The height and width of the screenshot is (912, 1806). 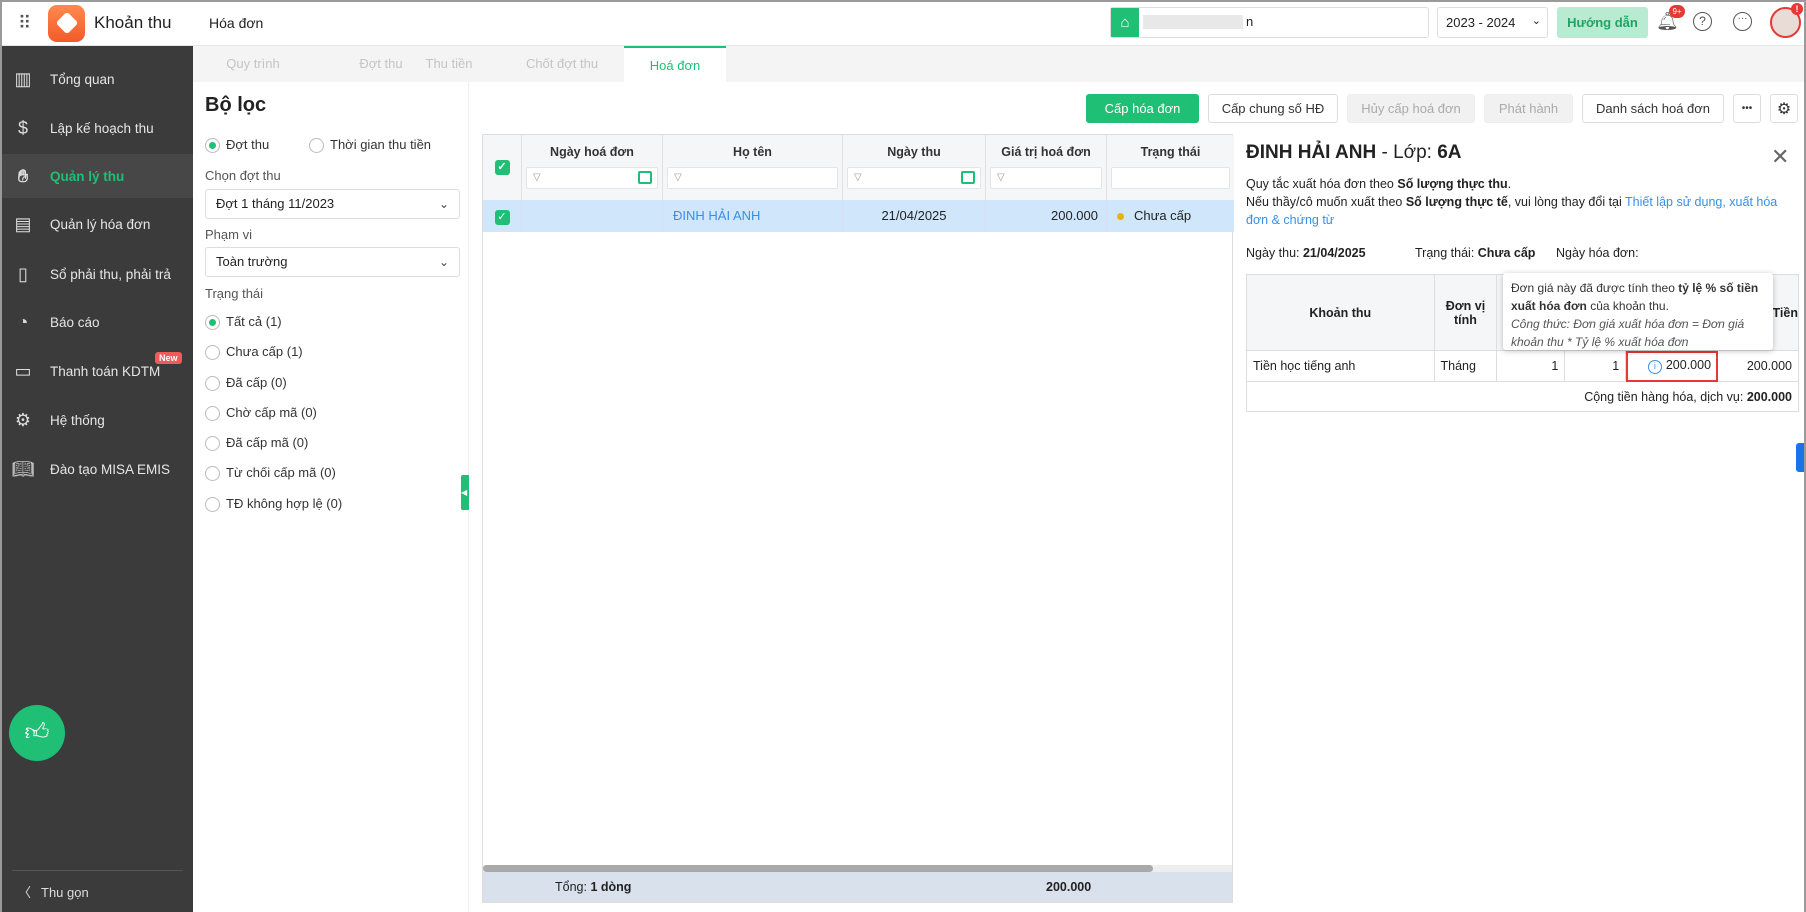 I want to click on issue-invoice-button: Cấp hóa đơn, so click(x=1142, y=108).